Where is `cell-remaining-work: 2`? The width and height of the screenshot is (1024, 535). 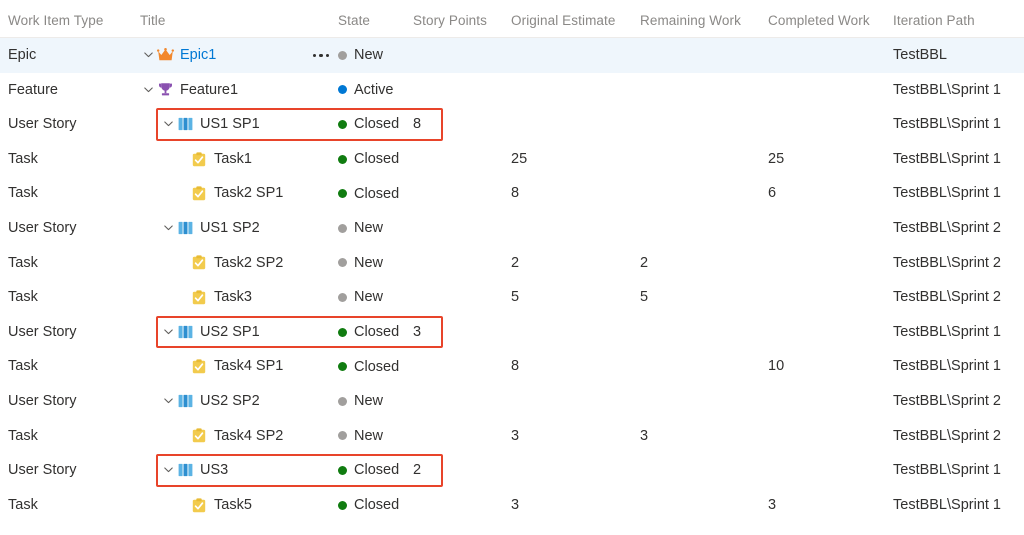
cell-remaining-work: 2 is located at coordinates (644, 262).